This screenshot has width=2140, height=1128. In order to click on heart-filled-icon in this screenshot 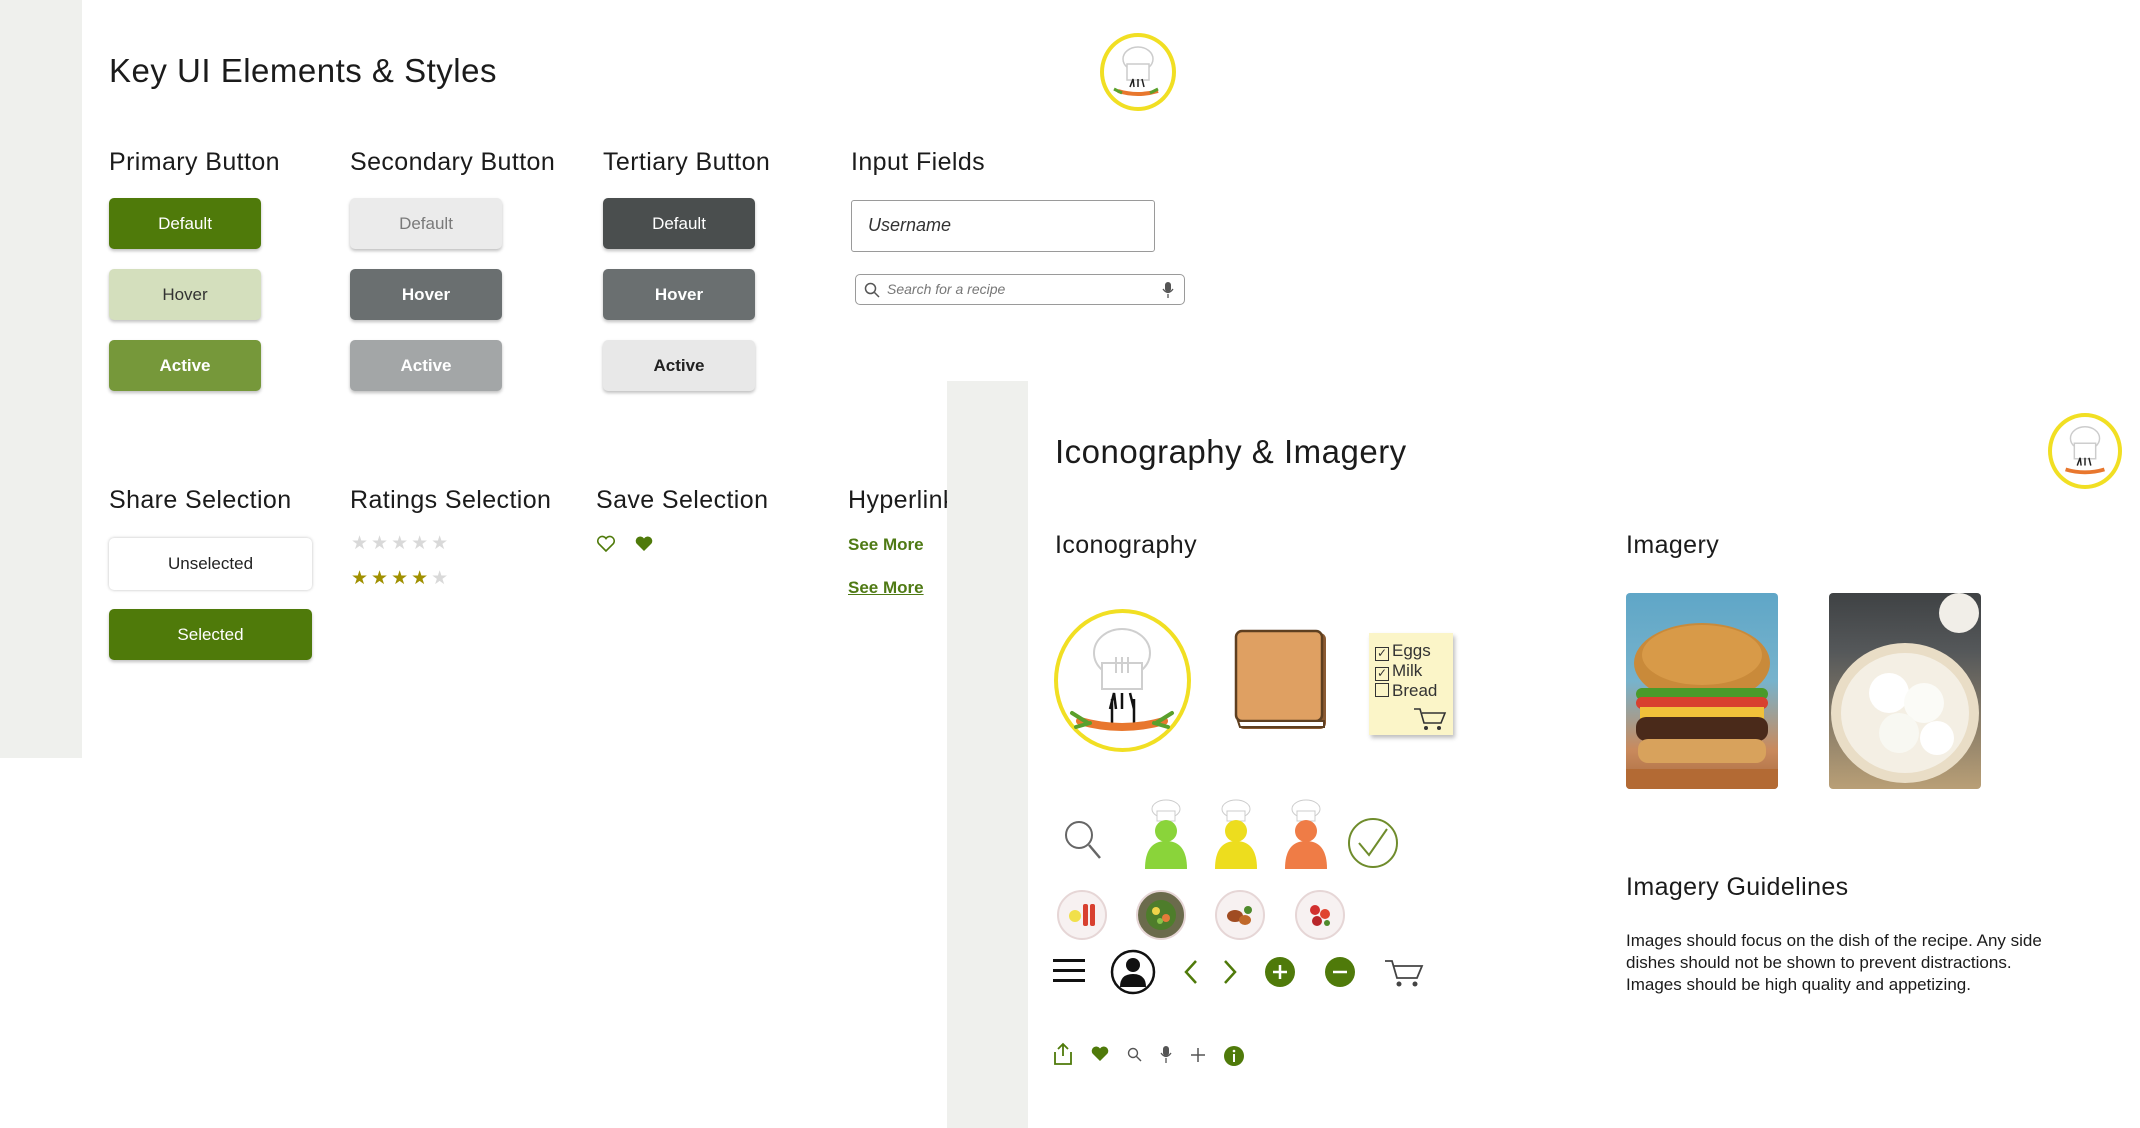, I will do `click(644, 544)`.